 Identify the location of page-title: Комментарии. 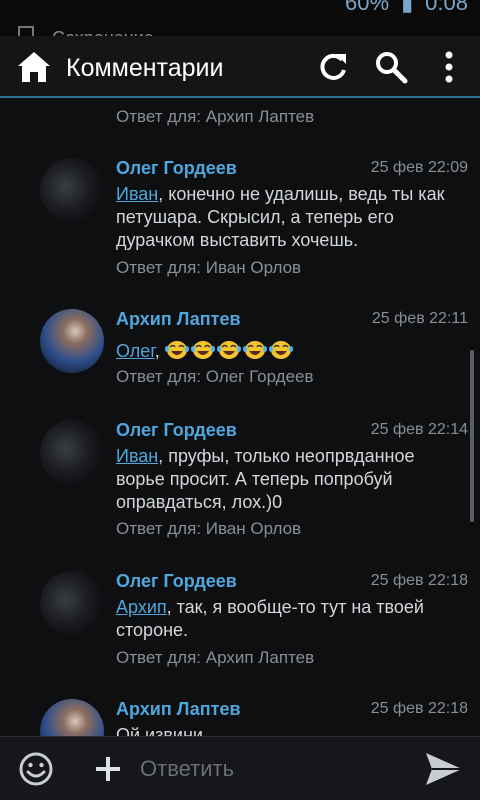
(145, 68).